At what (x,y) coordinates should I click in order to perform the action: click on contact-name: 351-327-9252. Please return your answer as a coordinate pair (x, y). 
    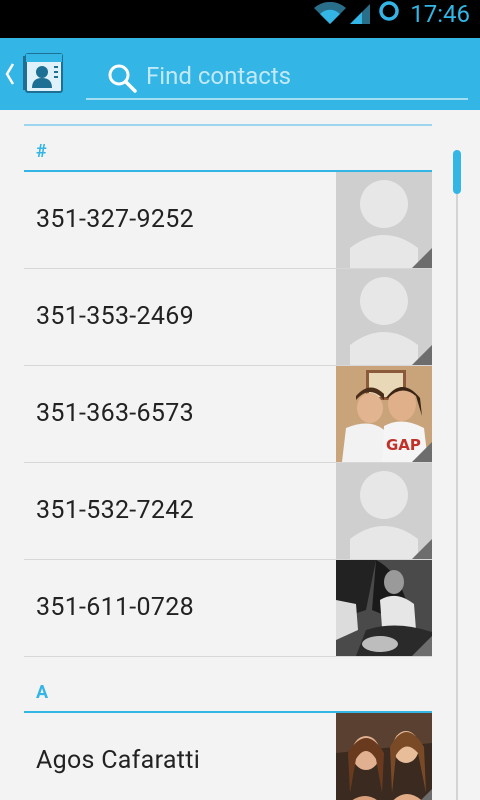
    Looking at the image, I should click on (115, 219).